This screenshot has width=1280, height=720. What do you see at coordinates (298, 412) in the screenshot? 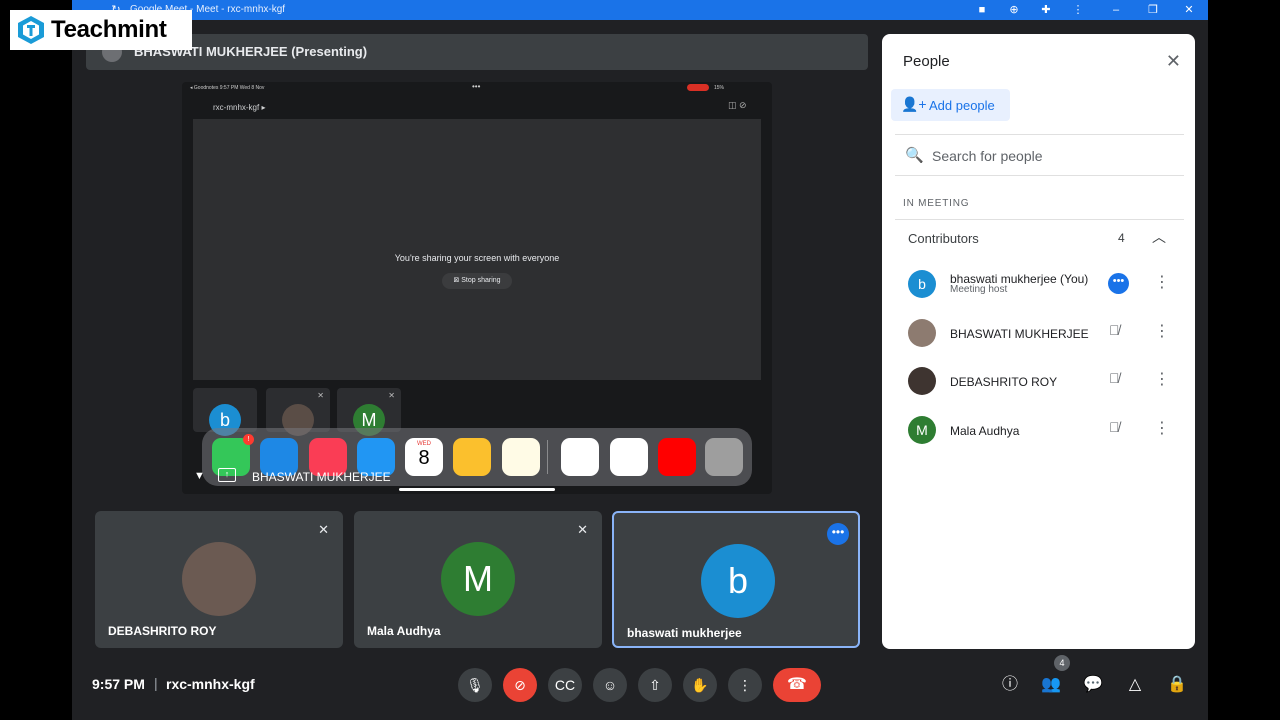
I see `mini-tile: ✕` at bounding box center [298, 412].